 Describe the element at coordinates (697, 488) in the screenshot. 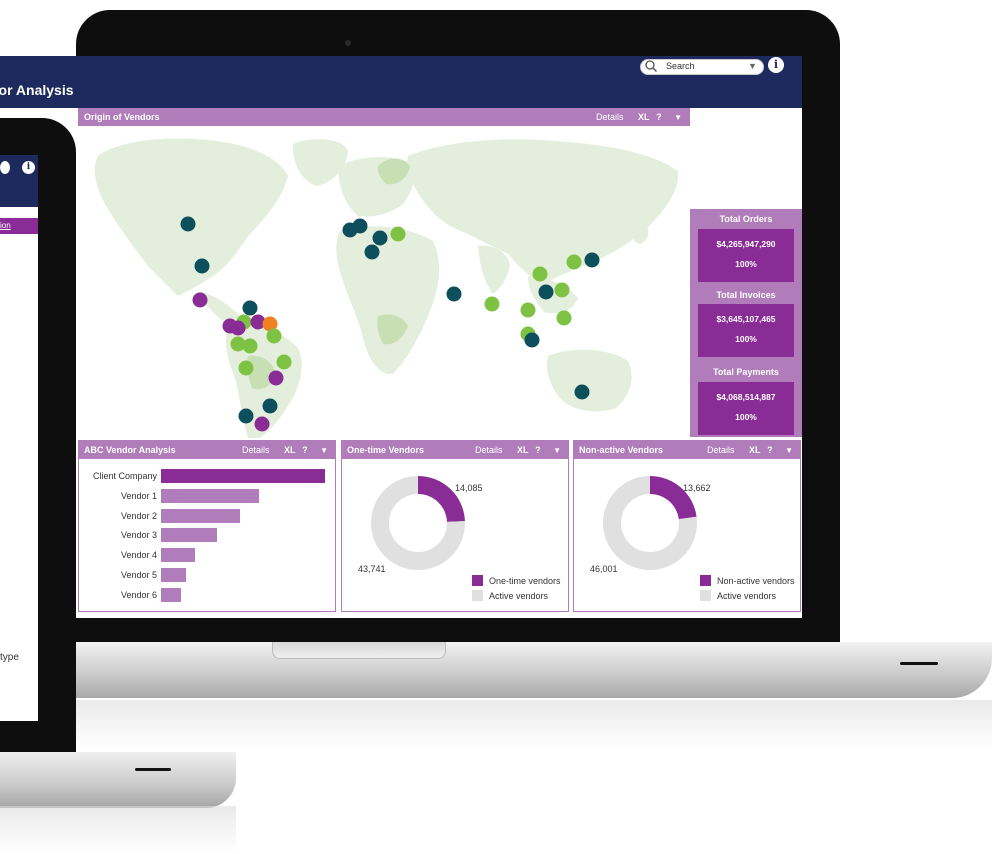

I see `nav-value-label-non-active: 13,662` at that location.